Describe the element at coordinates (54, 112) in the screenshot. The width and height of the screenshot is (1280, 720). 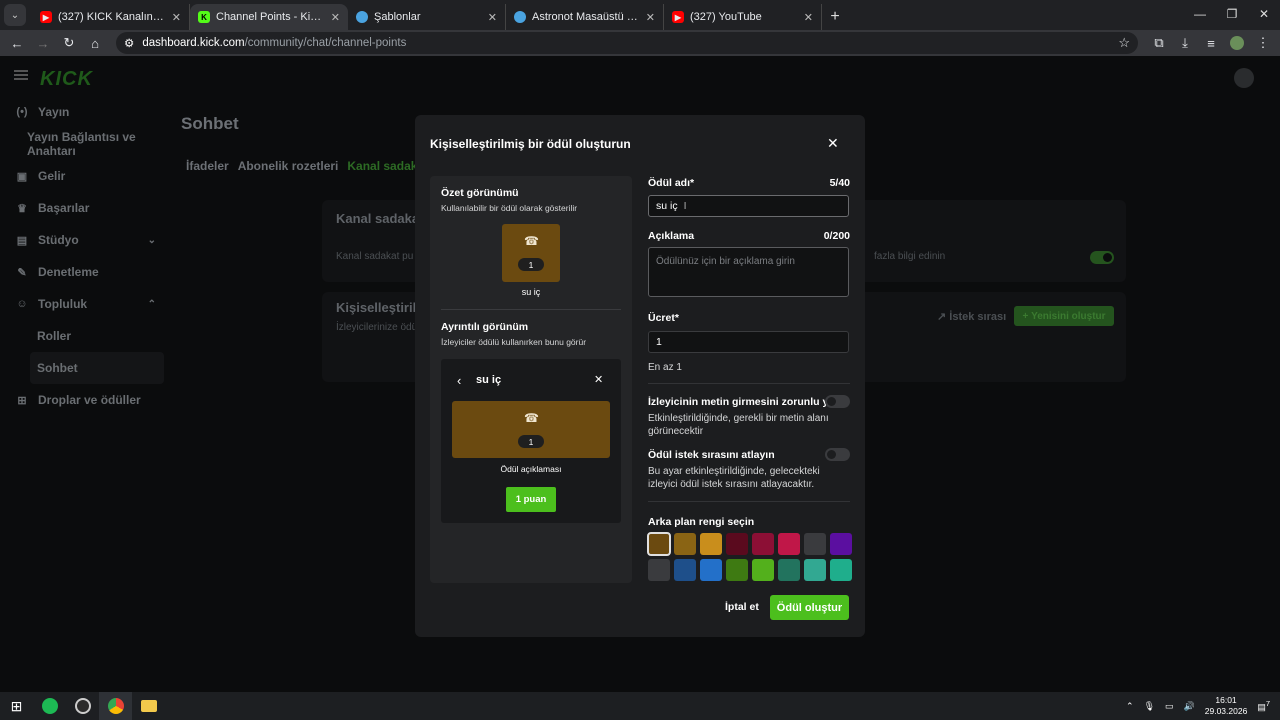
I see `sidebar-item-label: Yayın` at that location.